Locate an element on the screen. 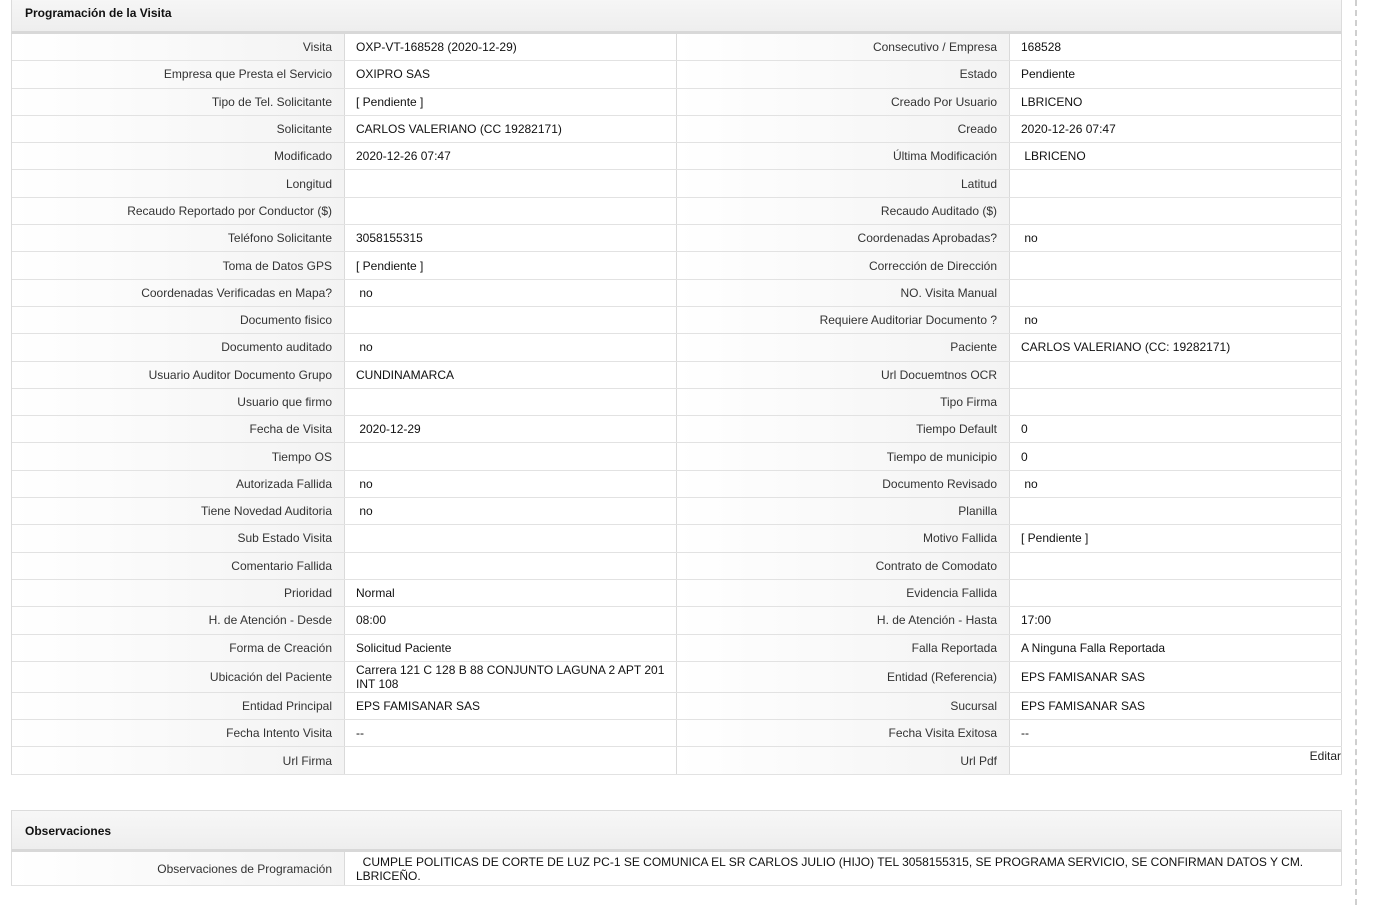 Image resolution: width=1381 pixels, height=905 pixels. field-label: Sub Estado Visita is located at coordinates (178, 538).